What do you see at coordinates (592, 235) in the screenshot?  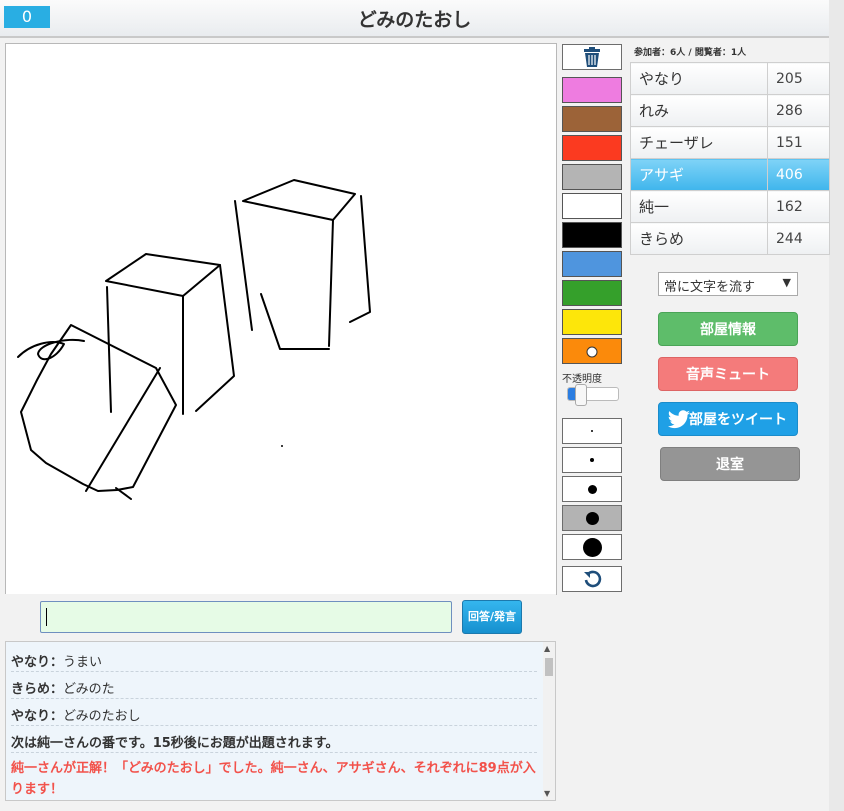 I see `color-swatch-black` at bounding box center [592, 235].